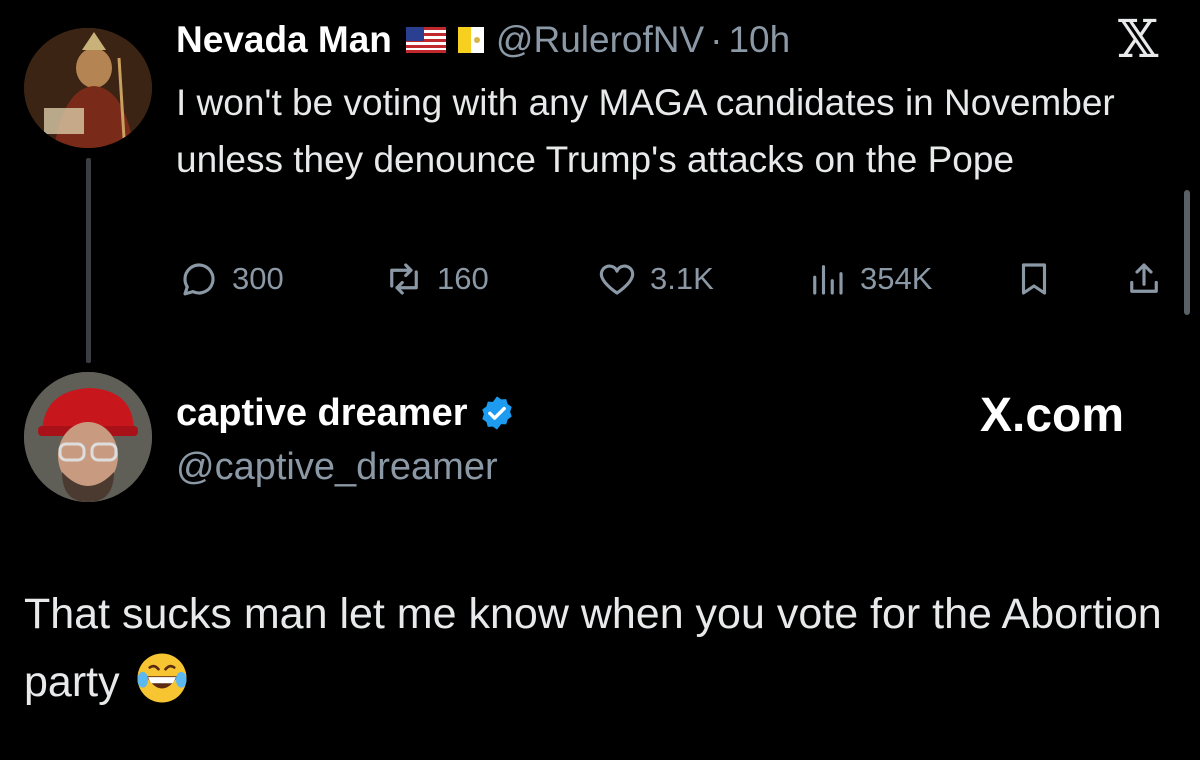  I want to click on share-icon, so click(1144, 278).